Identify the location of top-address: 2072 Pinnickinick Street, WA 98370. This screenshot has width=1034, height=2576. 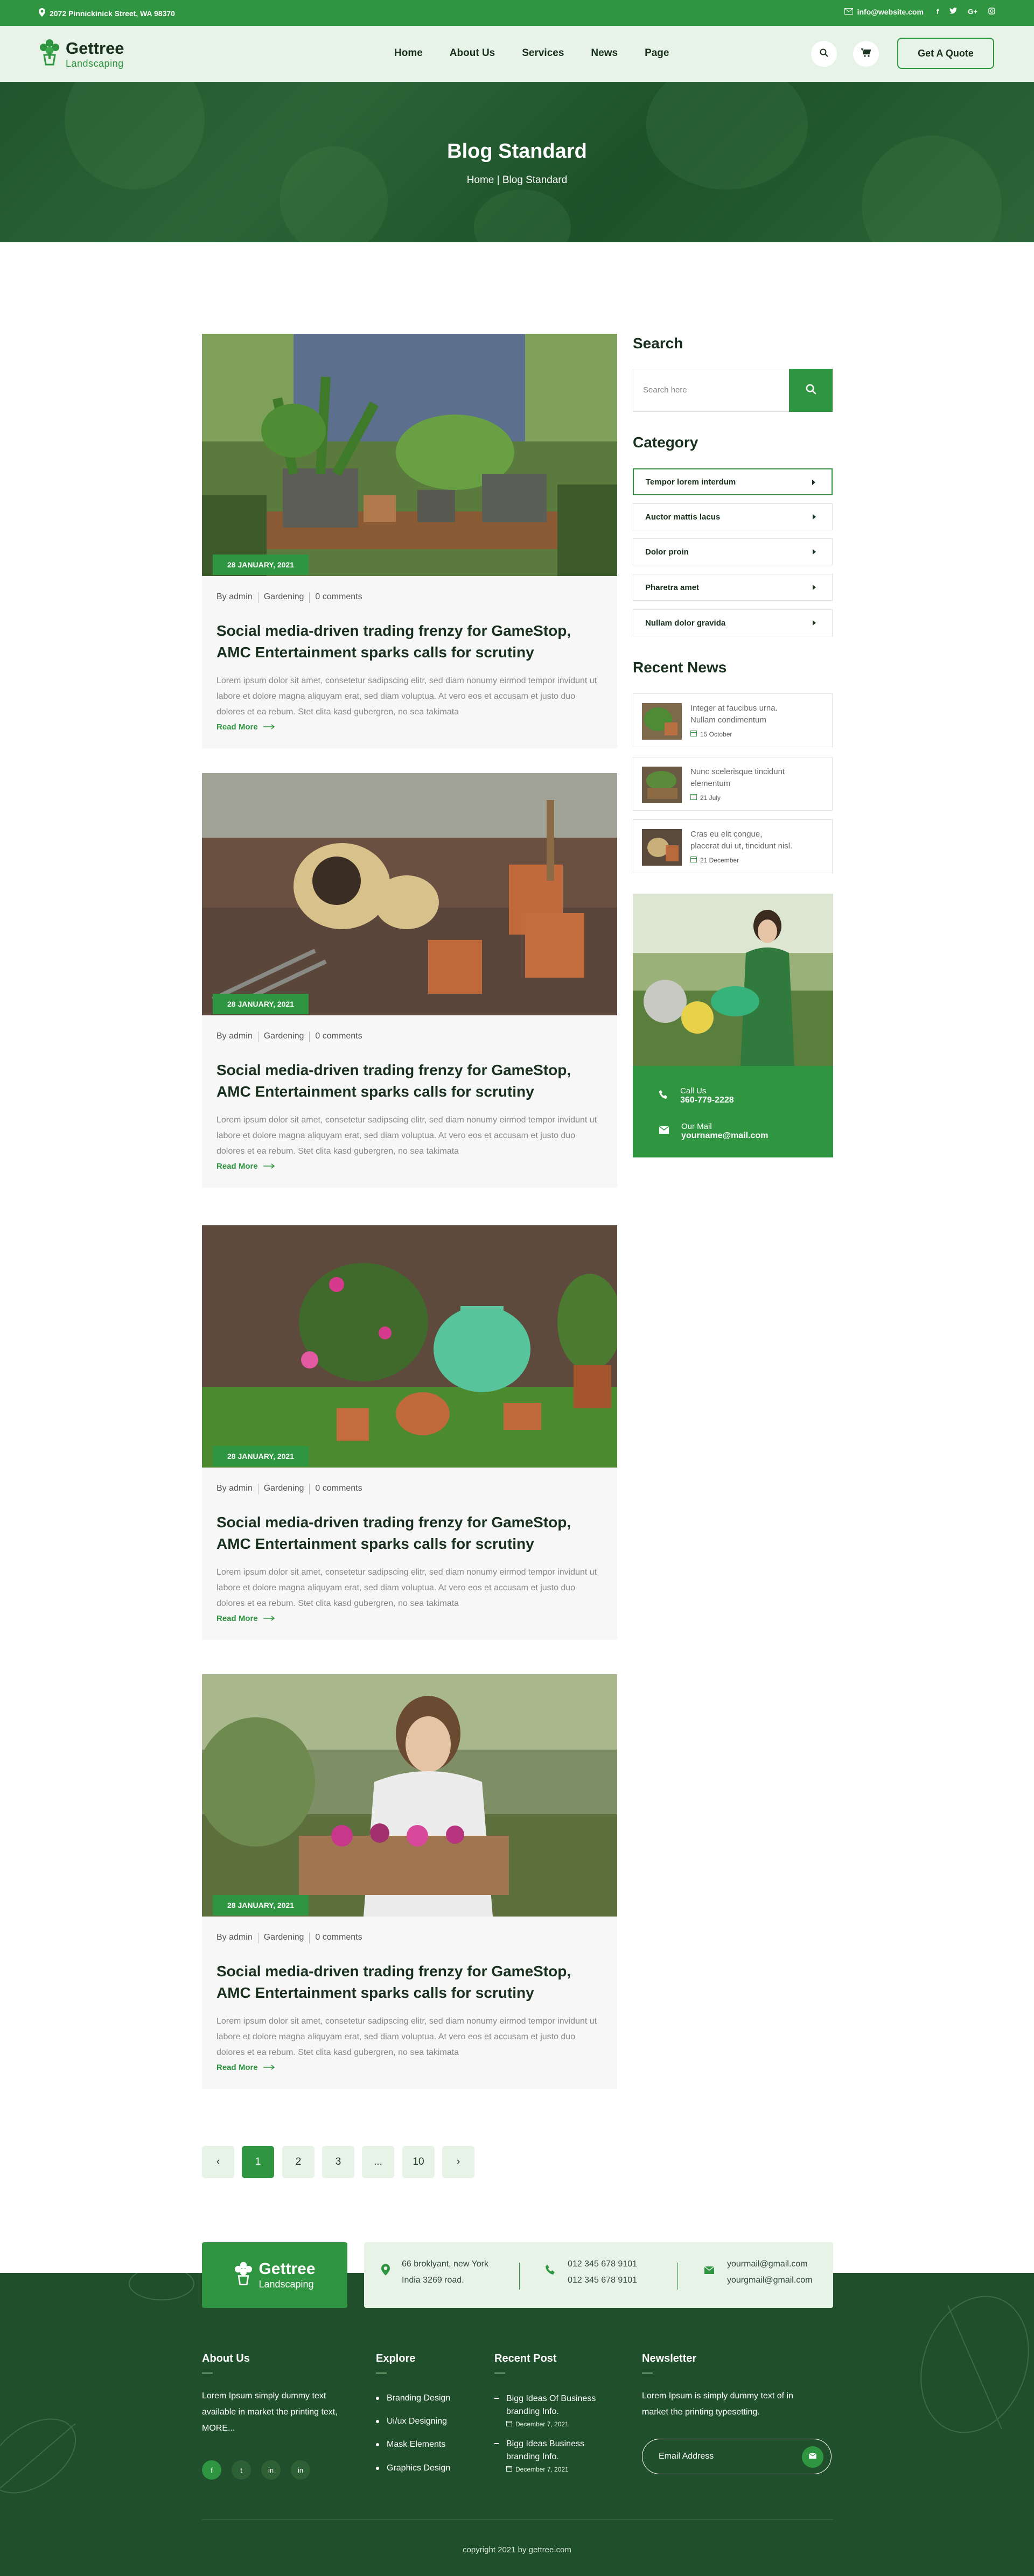
(107, 13).